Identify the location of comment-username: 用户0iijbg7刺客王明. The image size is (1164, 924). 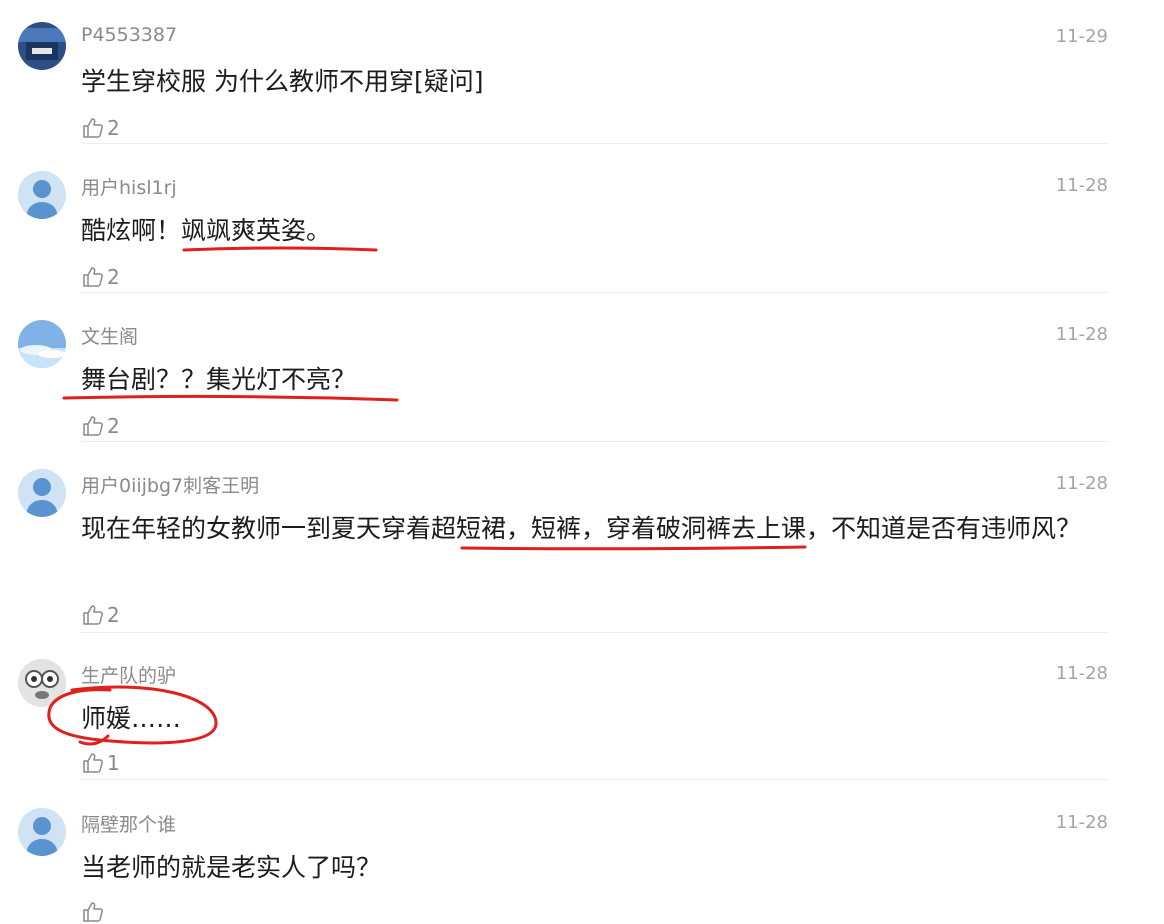
(170, 484).